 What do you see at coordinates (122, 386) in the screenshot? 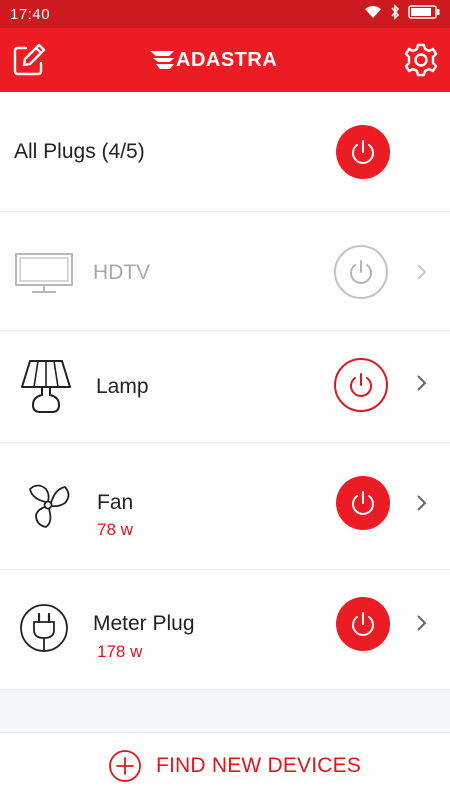
I see `device-name: Lamp` at bounding box center [122, 386].